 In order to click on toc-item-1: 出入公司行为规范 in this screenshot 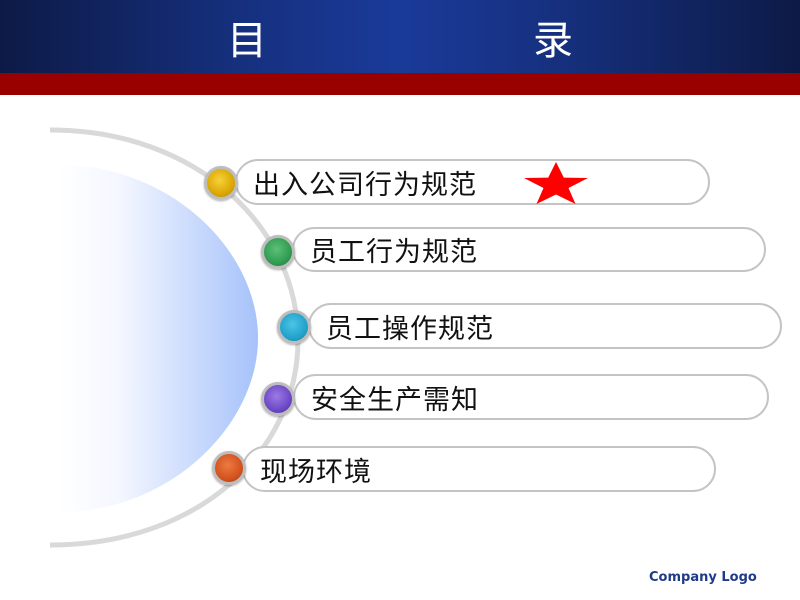, I will do `click(472, 182)`.